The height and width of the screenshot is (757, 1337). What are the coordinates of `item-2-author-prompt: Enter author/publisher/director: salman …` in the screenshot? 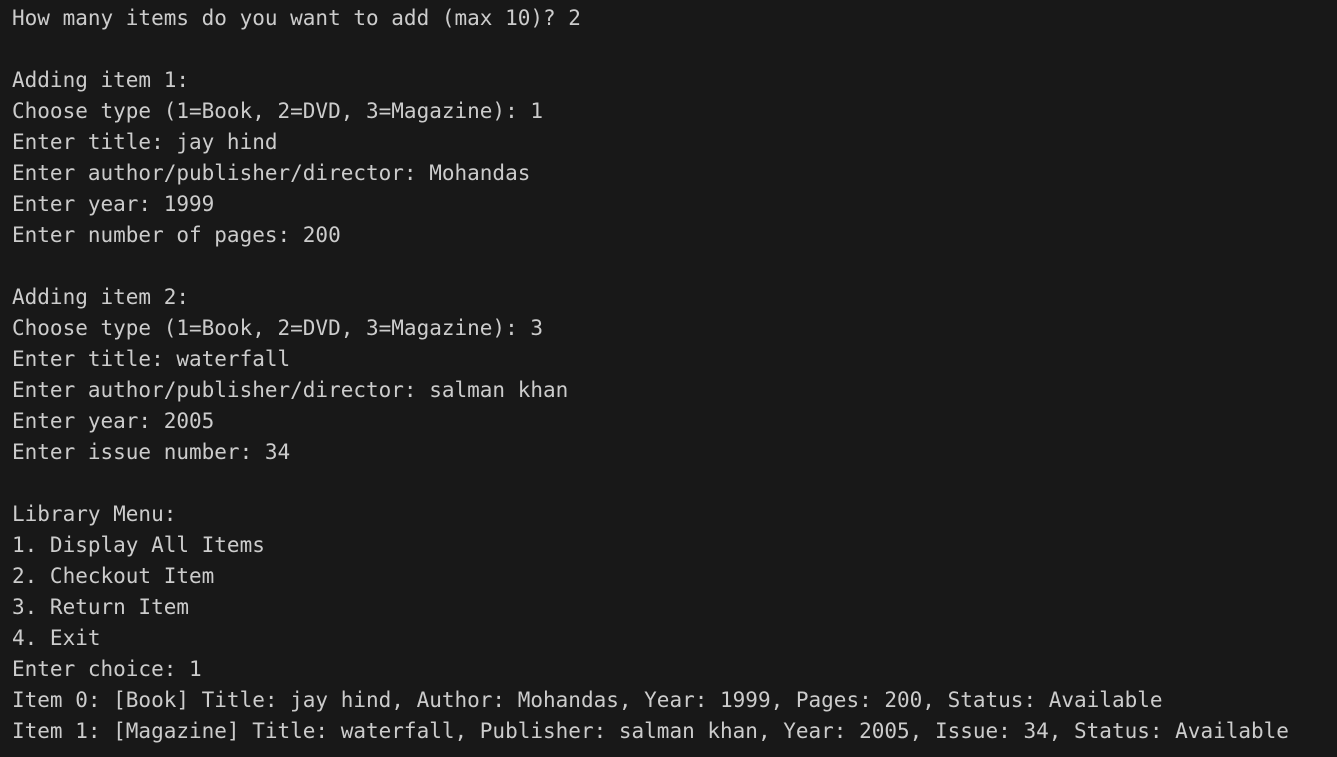 It's located at (290, 390).